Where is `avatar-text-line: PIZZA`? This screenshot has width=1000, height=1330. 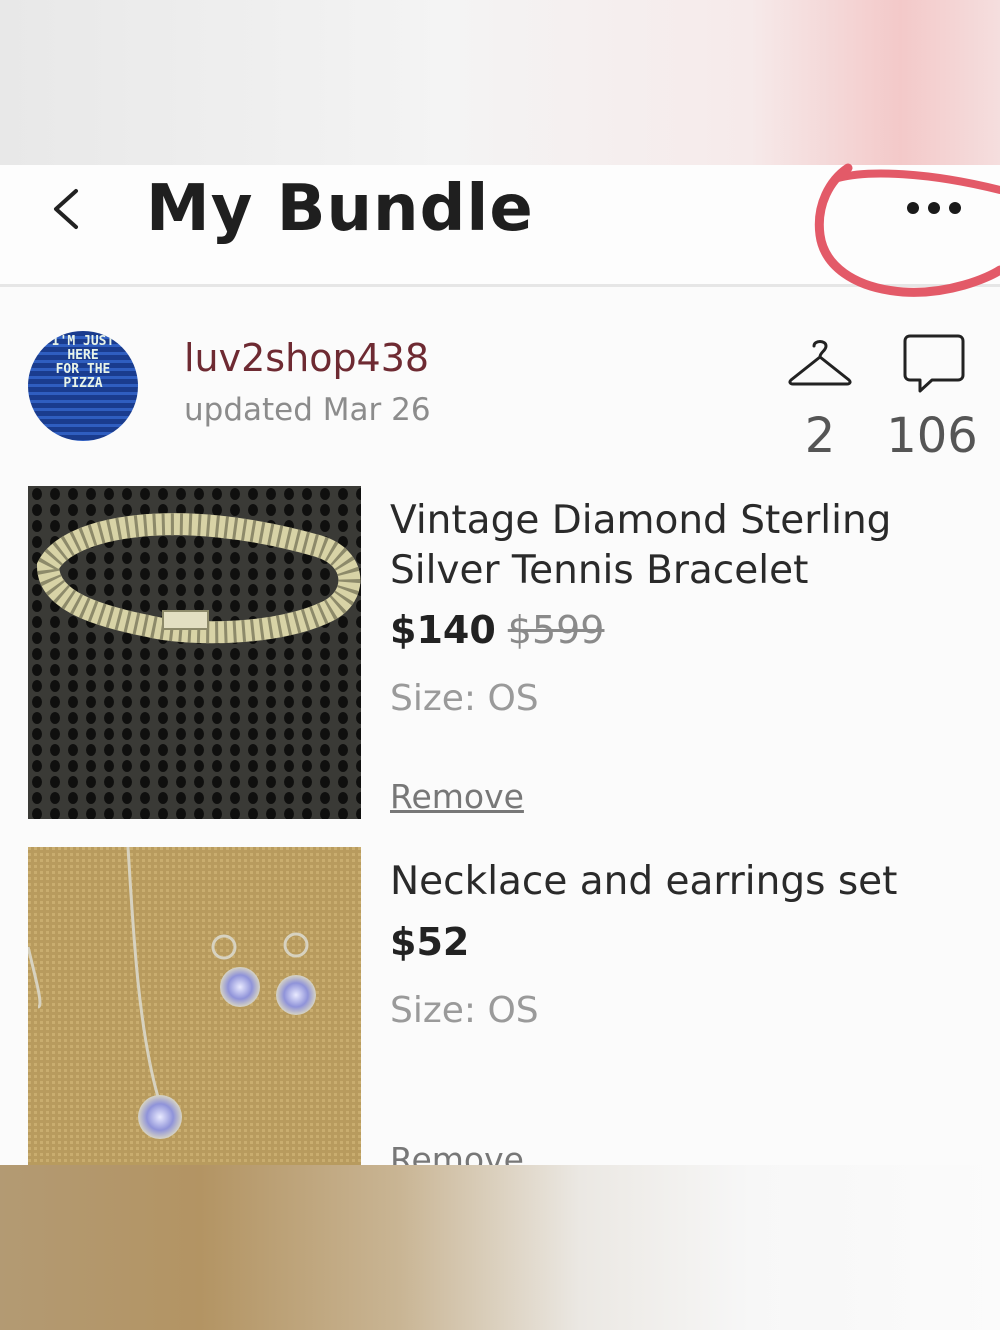
avatar-text-line: PIZZA is located at coordinates (83, 383).